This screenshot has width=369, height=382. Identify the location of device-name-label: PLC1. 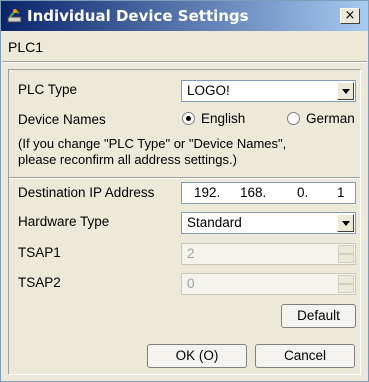
(26, 47).